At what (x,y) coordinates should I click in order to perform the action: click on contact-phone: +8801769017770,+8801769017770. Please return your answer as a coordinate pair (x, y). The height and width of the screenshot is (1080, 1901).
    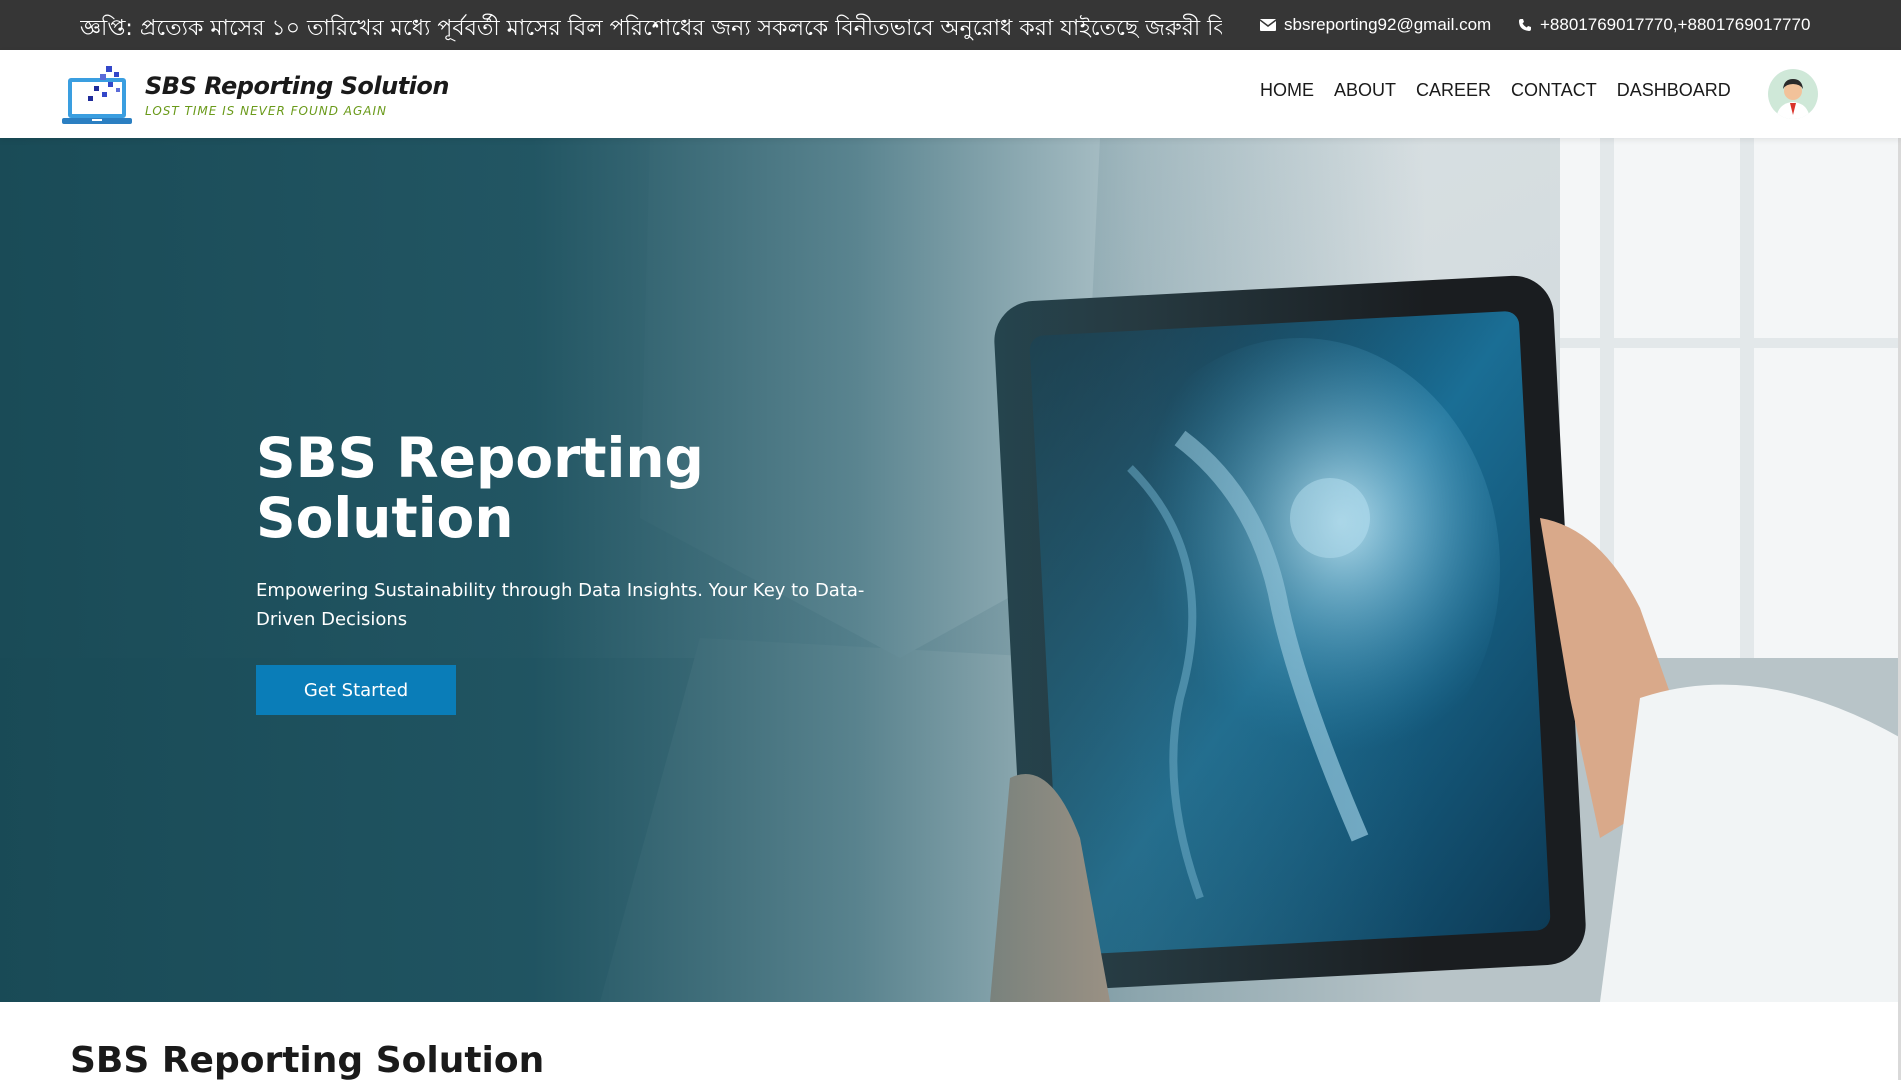
    Looking at the image, I should click on (1664, 25).